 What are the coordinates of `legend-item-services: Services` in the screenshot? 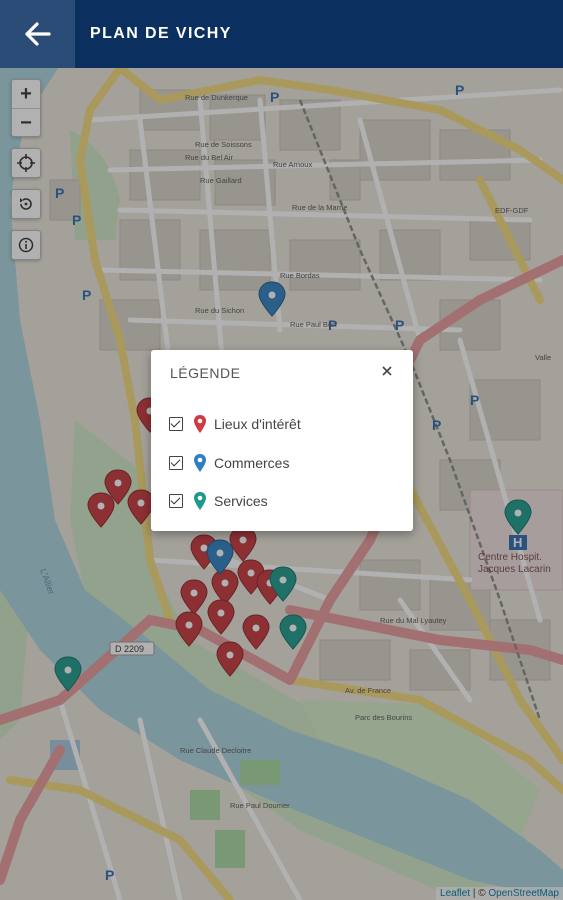 It's located at (218, 501).